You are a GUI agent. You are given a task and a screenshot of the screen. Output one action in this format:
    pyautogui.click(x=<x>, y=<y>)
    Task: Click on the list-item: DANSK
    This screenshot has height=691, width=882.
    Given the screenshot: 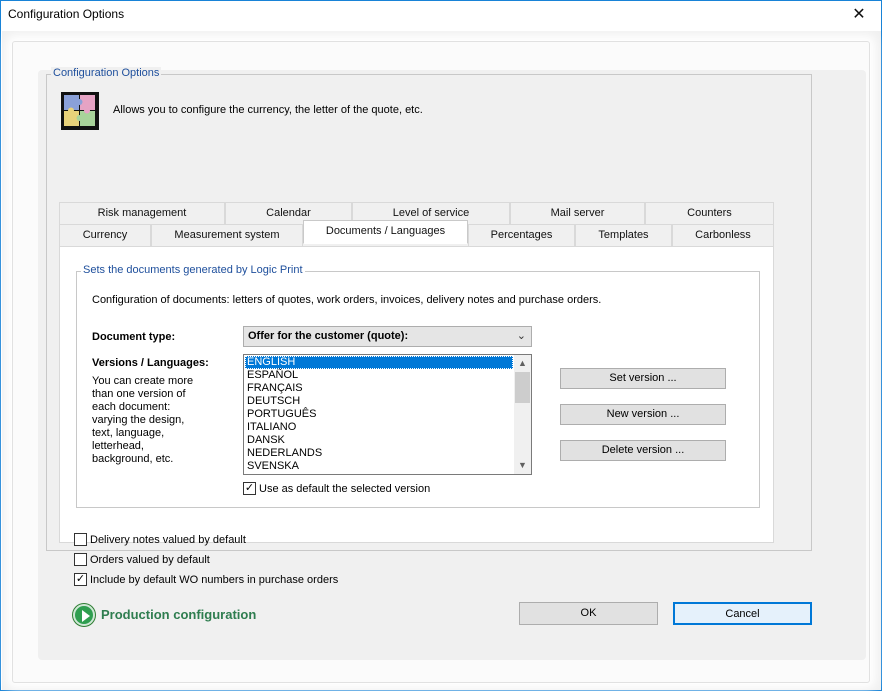 What is the action you would take?
    pyautogui.click(x=379, y=440)
    